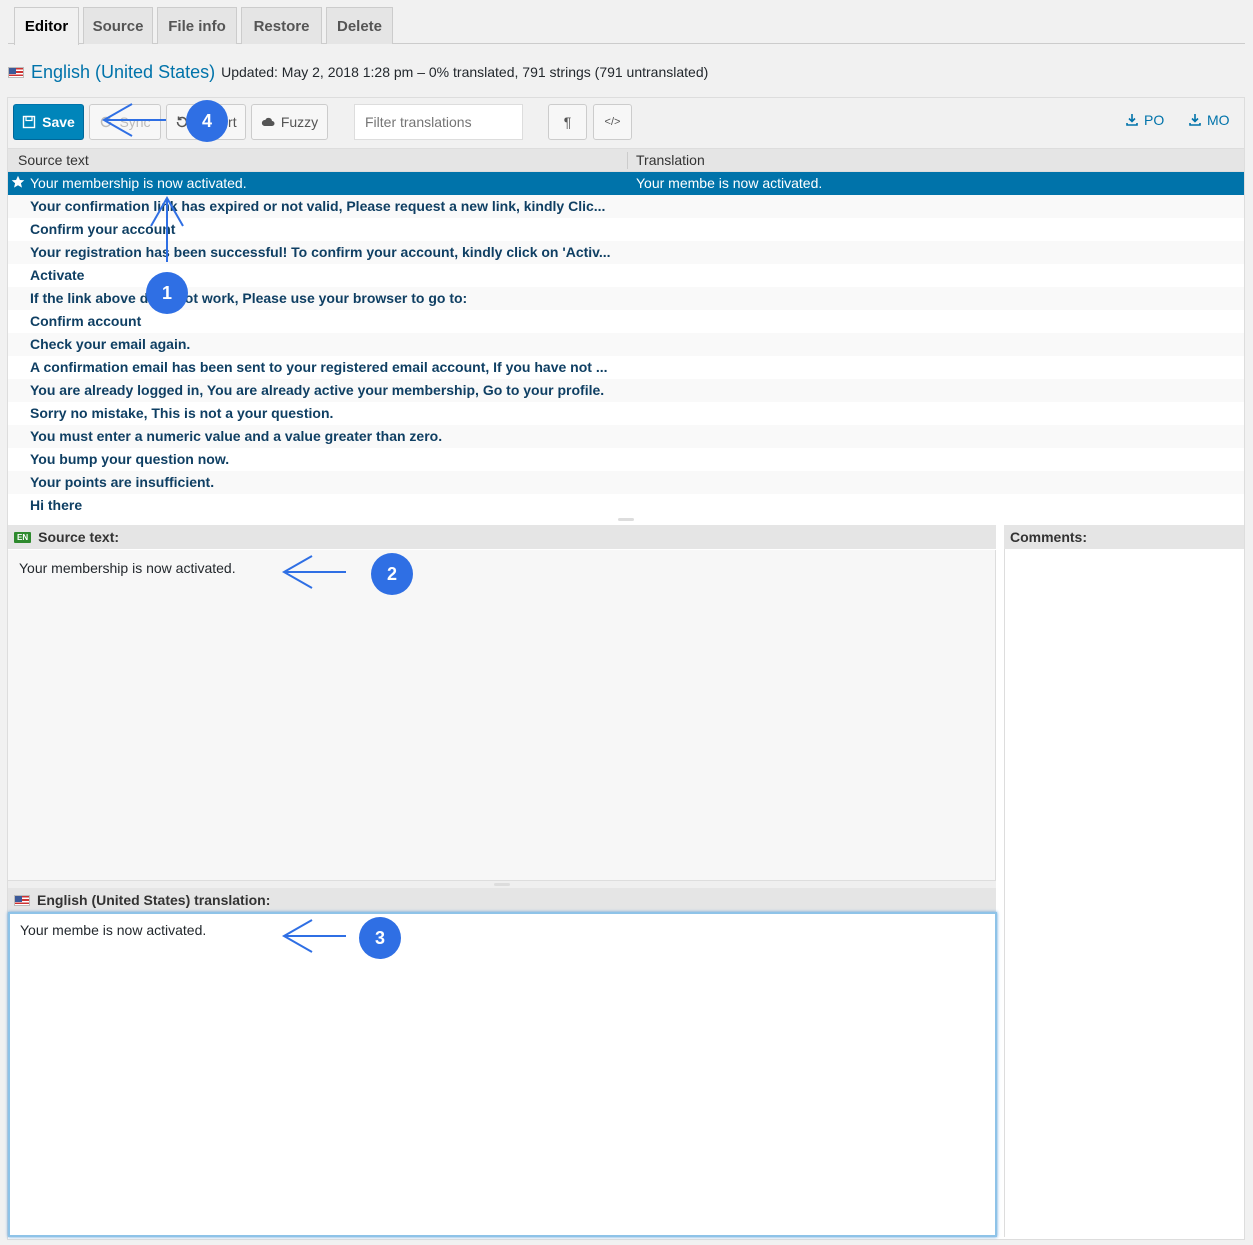 The width and height of the screenshot is (1253, 1245). I want to click on tab-file-info: File info, so click(197, 25).